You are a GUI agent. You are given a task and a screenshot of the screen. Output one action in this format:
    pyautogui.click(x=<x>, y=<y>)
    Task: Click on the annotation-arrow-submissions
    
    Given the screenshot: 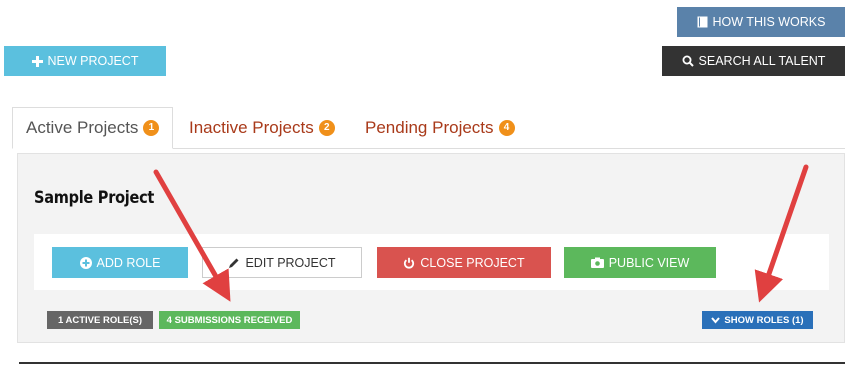 What is the action you would take?
    pyautogui.click(x=192, y=235)
    